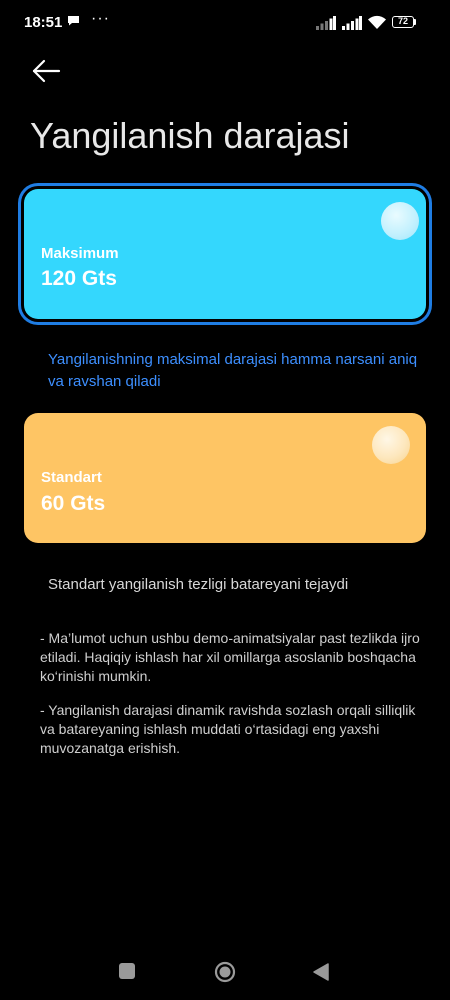 The image size is (450, 1000). I want to click on more-icon: ···, so click(100, 18).